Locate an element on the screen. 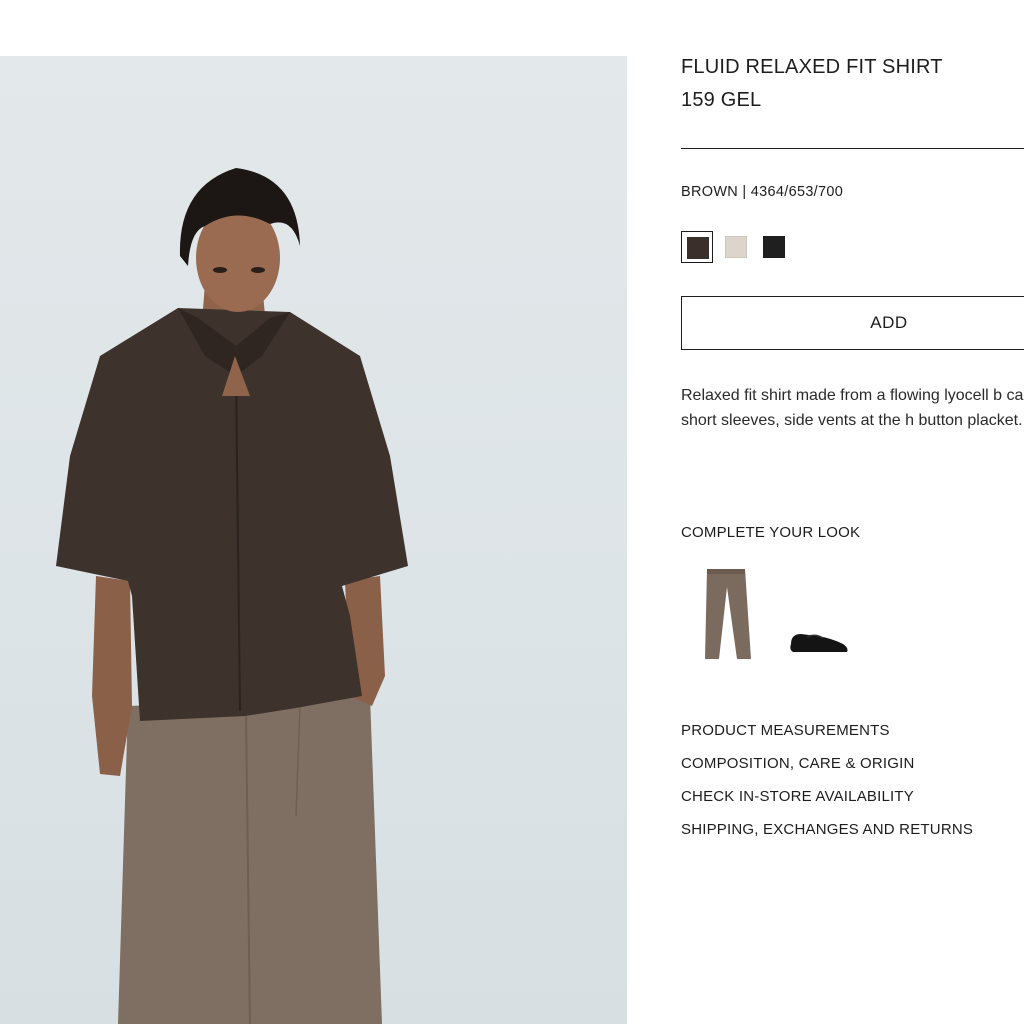 The width and height of the screenshot is (1024, 1024). look-item-trousers is located at coordinates (727, 617).